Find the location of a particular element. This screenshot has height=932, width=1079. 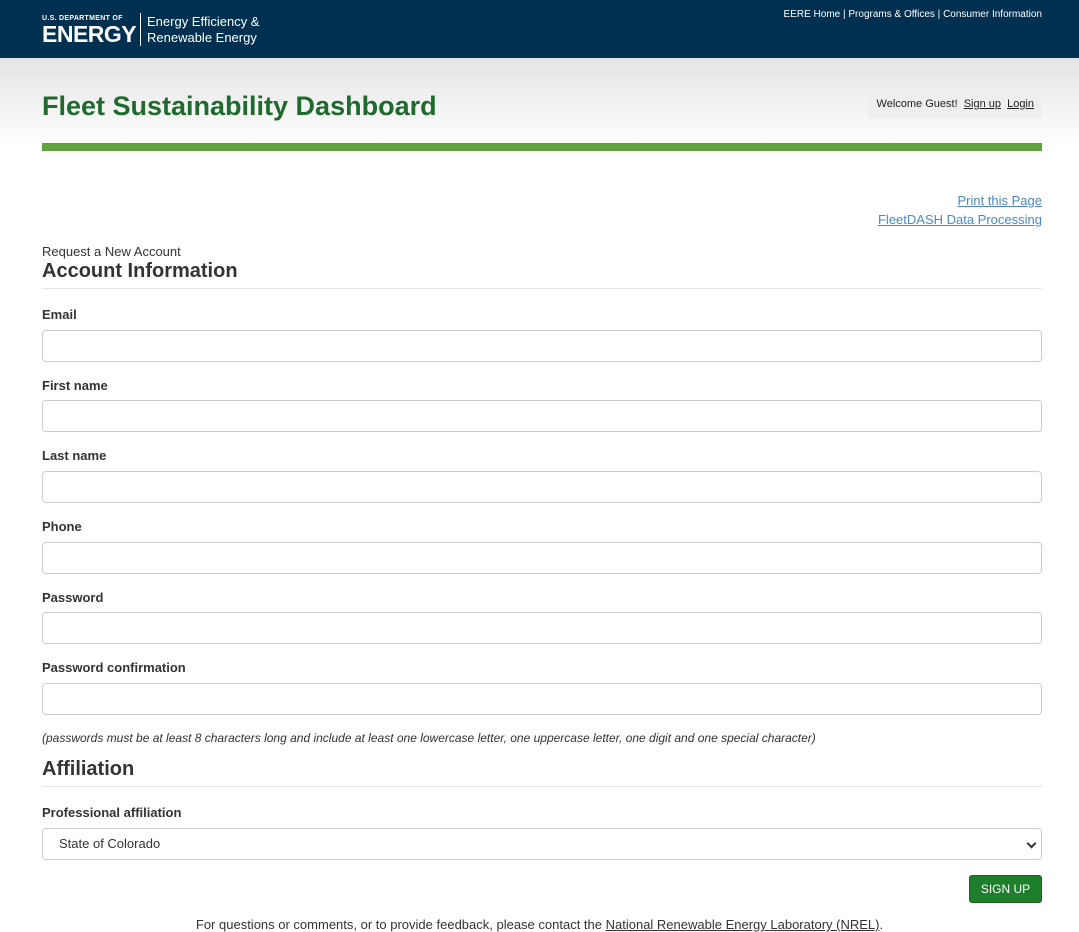

office-name-line2: Renewable Energy is located at coordinates (202, 37).